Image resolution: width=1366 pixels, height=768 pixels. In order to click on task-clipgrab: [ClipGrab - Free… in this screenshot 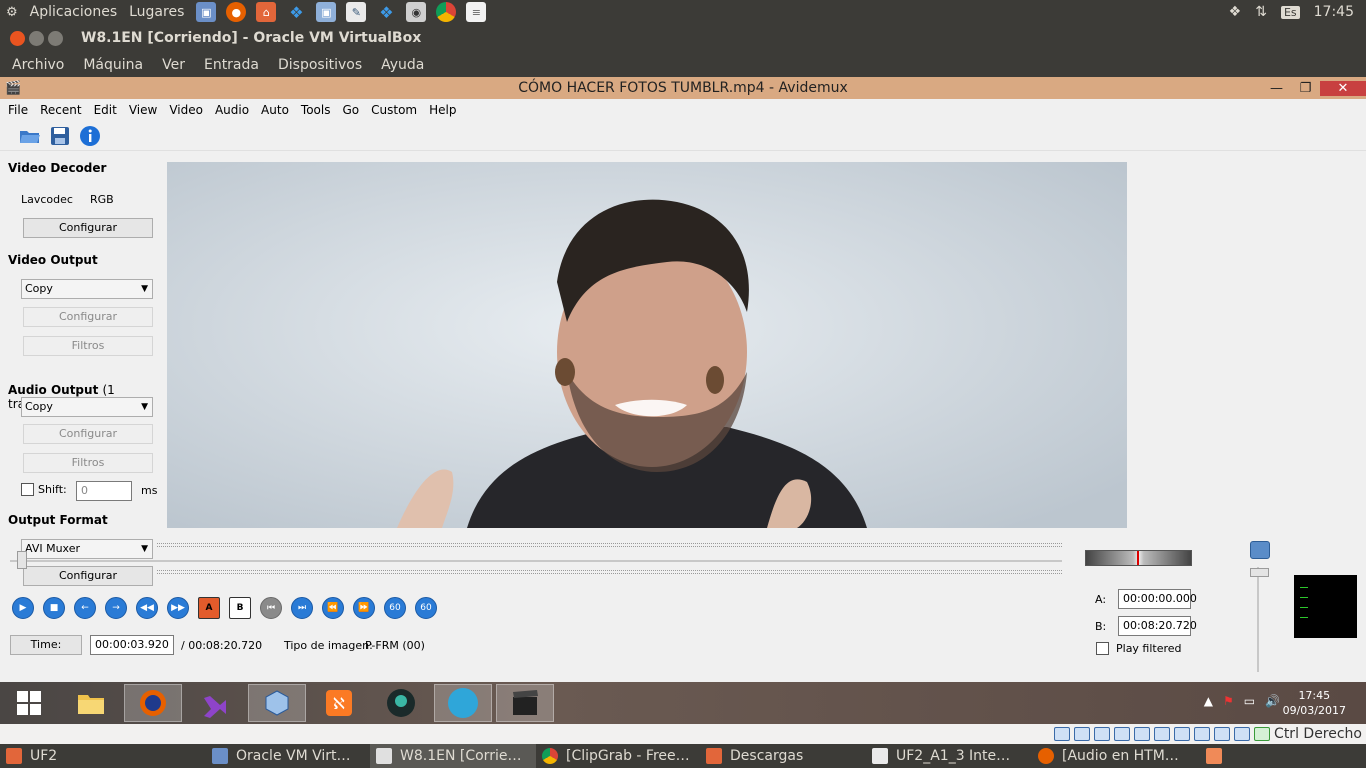, I will do `click(618, 756)`.